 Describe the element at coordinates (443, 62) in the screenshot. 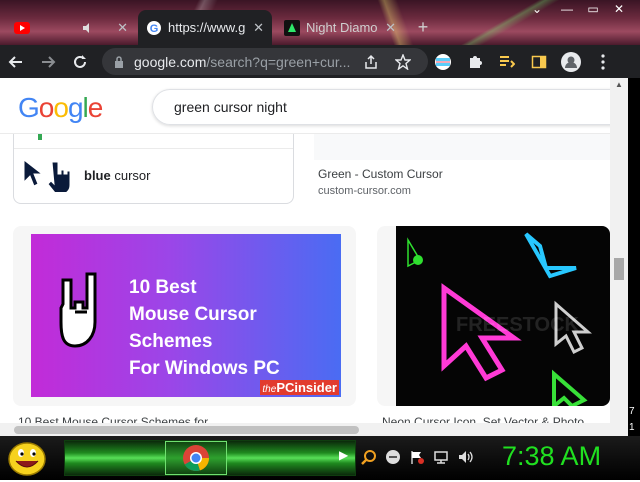

I see `extension-flag-icon` at that location.